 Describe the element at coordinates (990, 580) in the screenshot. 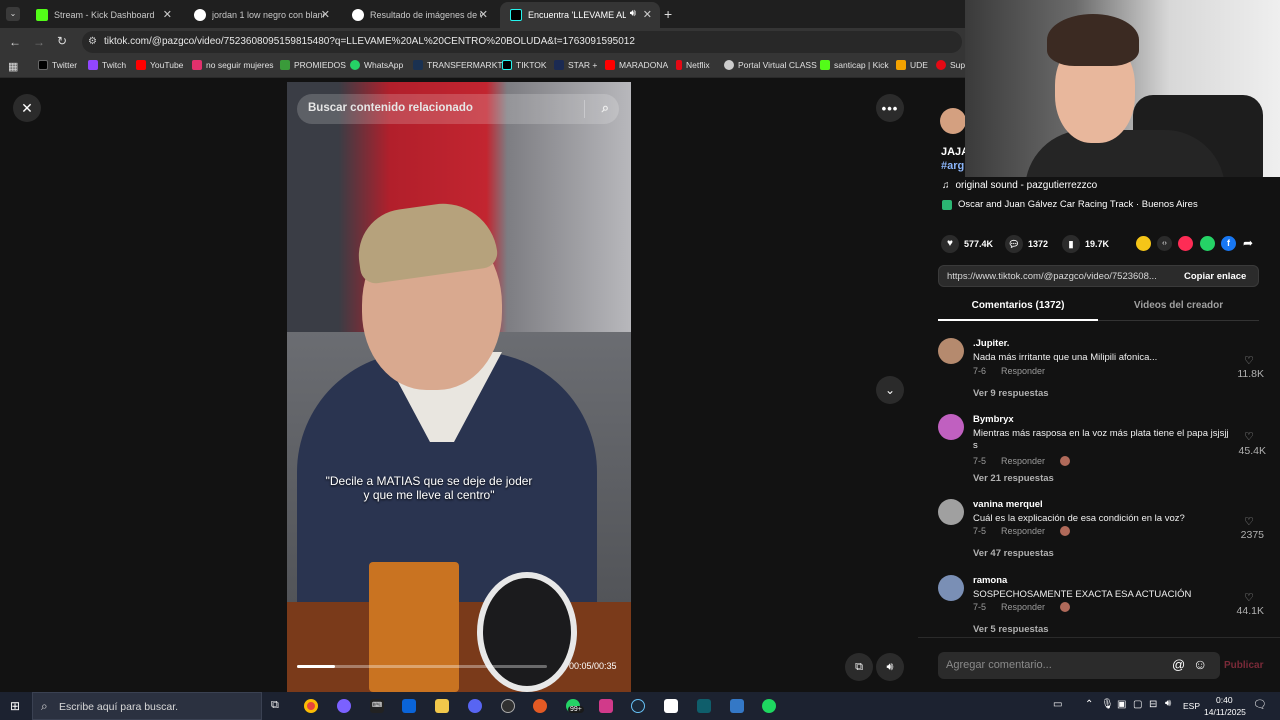

I see `comment-username: ramona` at that location.